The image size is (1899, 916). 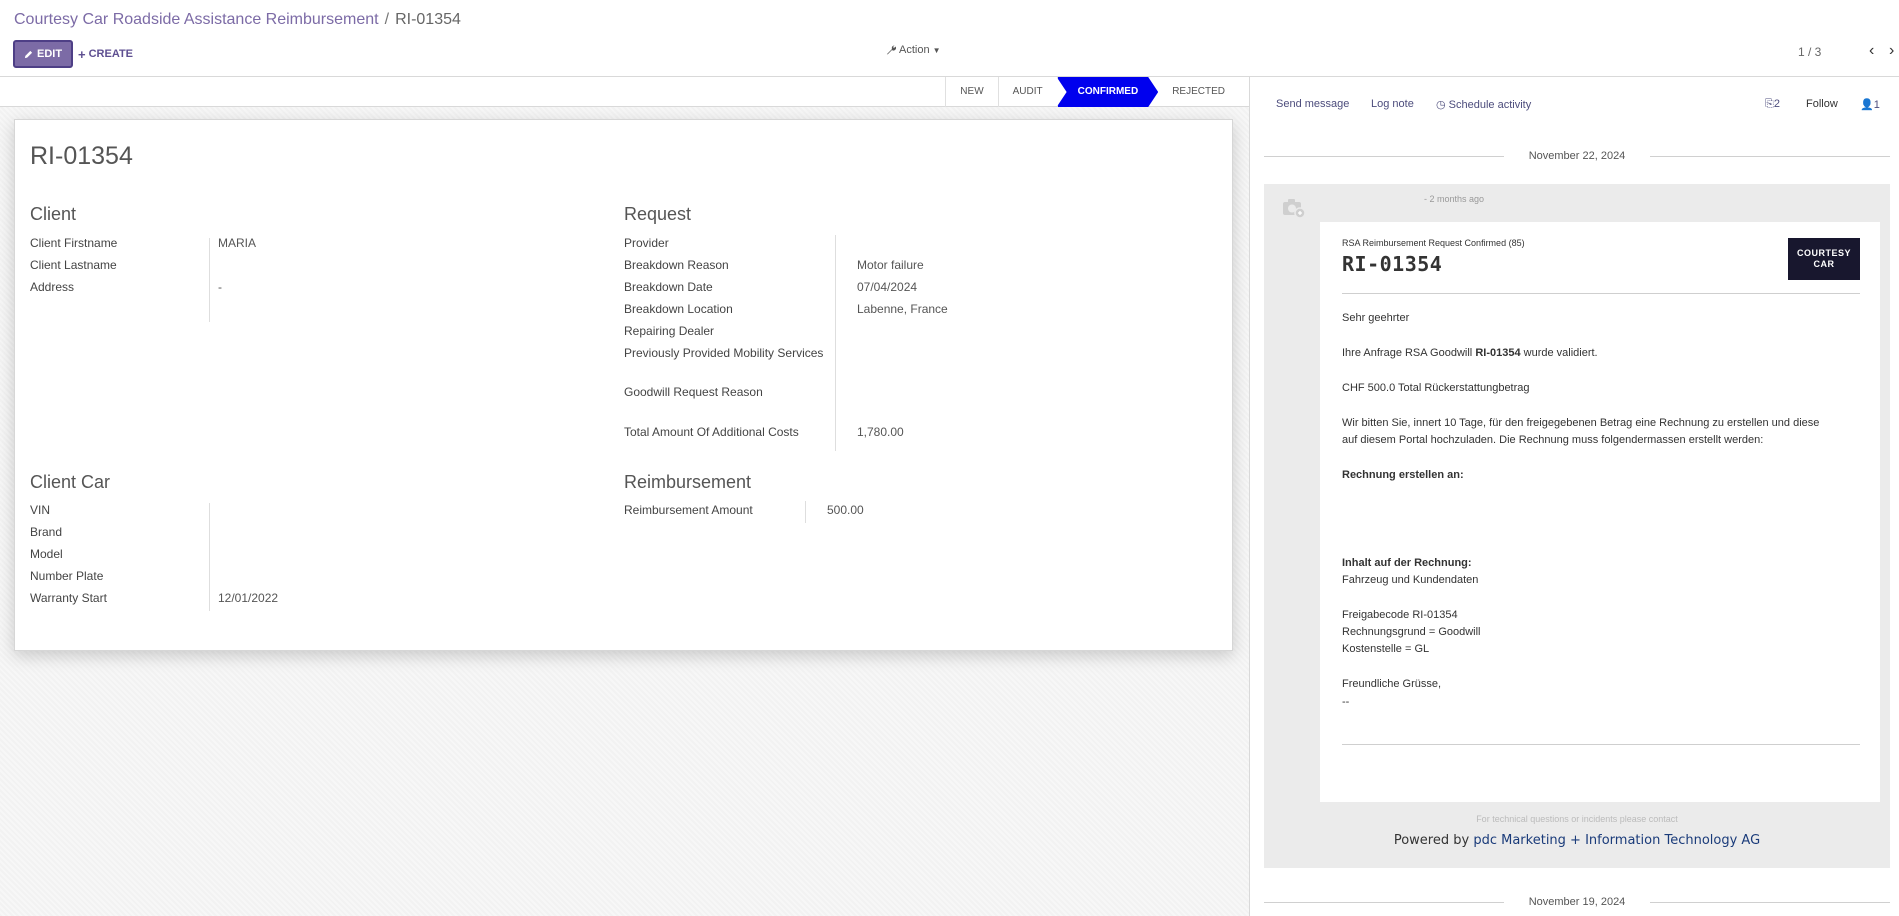 What do you see at coordinates (669, 331) in the screenshot?
I see `field-label-repairing-dealer: Repairing Dealer` at bounding box center [669, 331].